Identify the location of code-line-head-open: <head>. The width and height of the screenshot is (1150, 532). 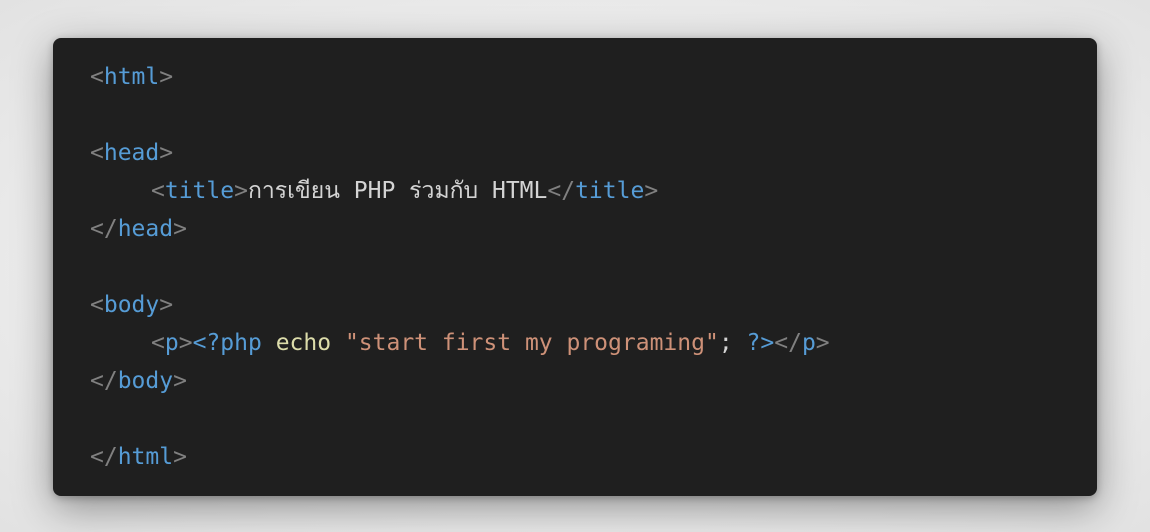
(460, 153).